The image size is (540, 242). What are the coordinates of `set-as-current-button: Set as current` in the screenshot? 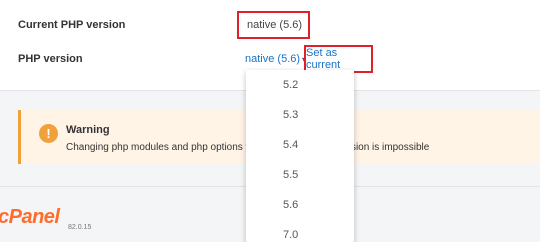 It's located at (338, 59).